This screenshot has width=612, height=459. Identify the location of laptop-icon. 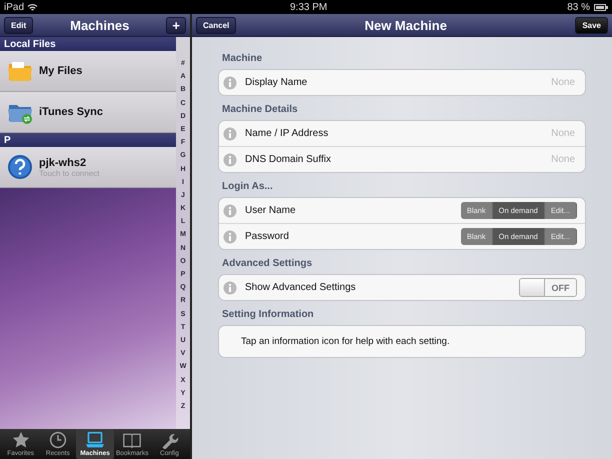
(95, 440).